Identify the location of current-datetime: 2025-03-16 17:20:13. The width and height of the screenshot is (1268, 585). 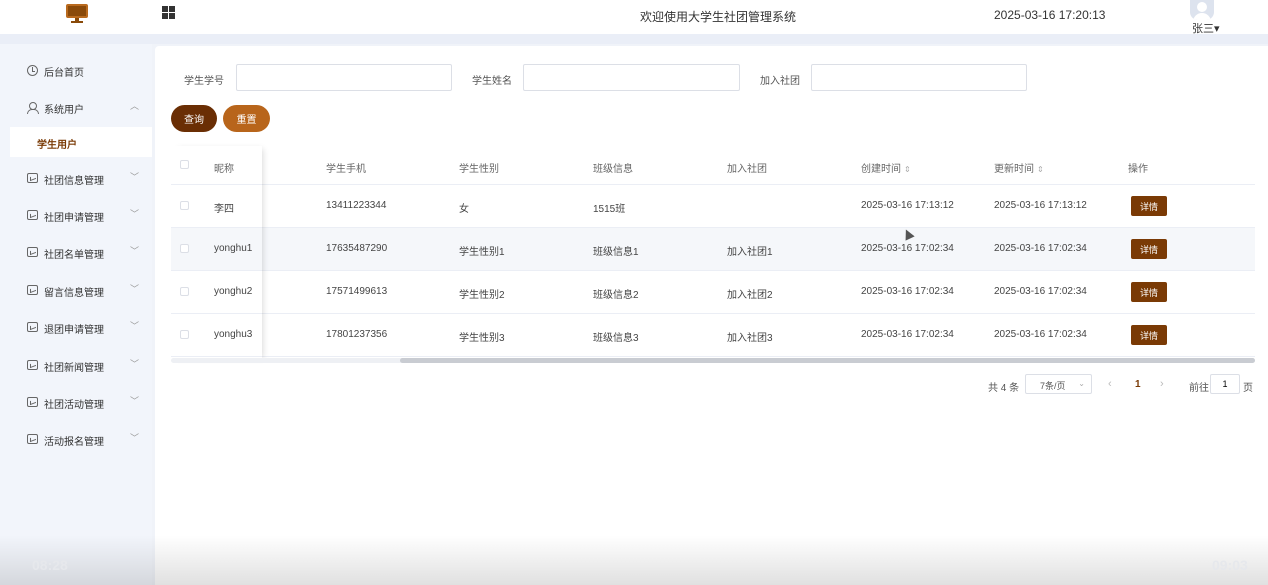
(1050, 15).